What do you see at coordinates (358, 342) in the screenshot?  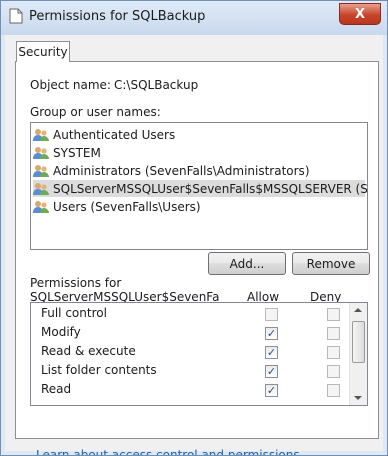 I see `scroll-thumb` at bounding box center [358, 342].